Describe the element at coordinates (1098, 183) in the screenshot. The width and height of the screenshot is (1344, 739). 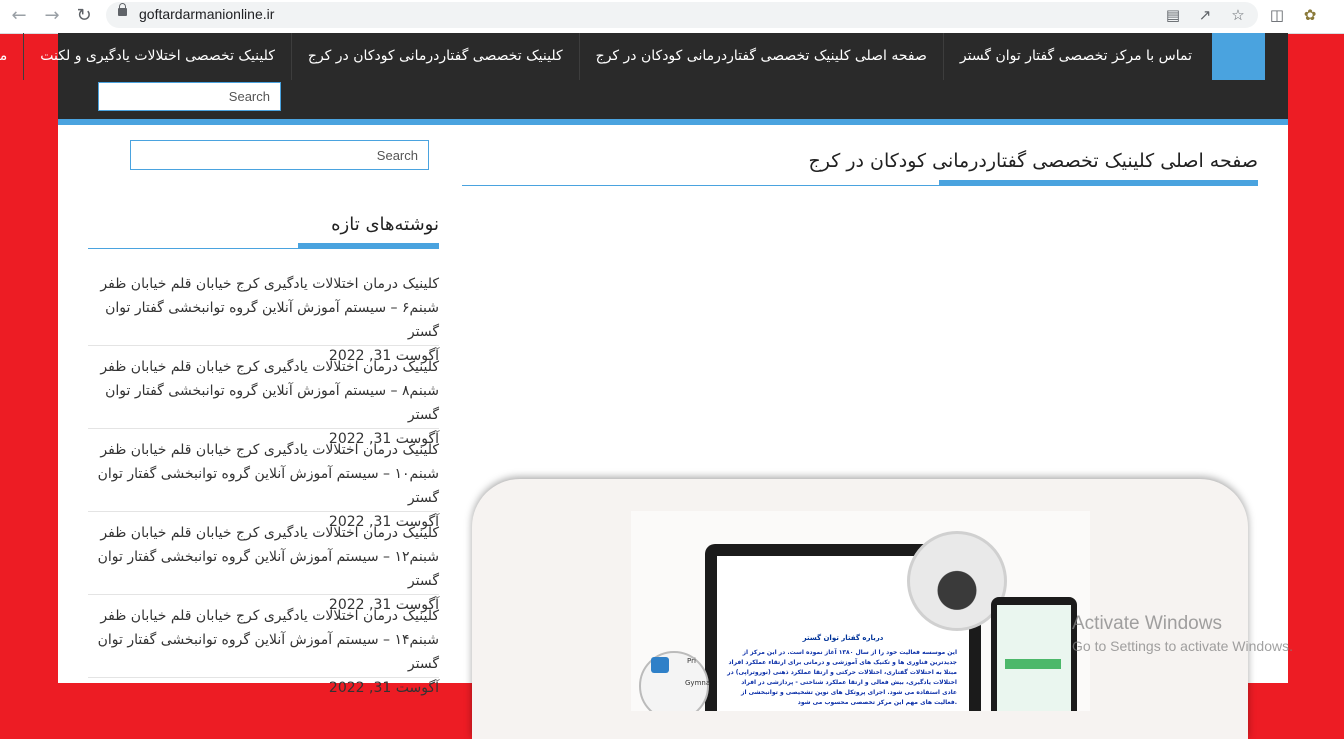
I see `title-underline` at that location.